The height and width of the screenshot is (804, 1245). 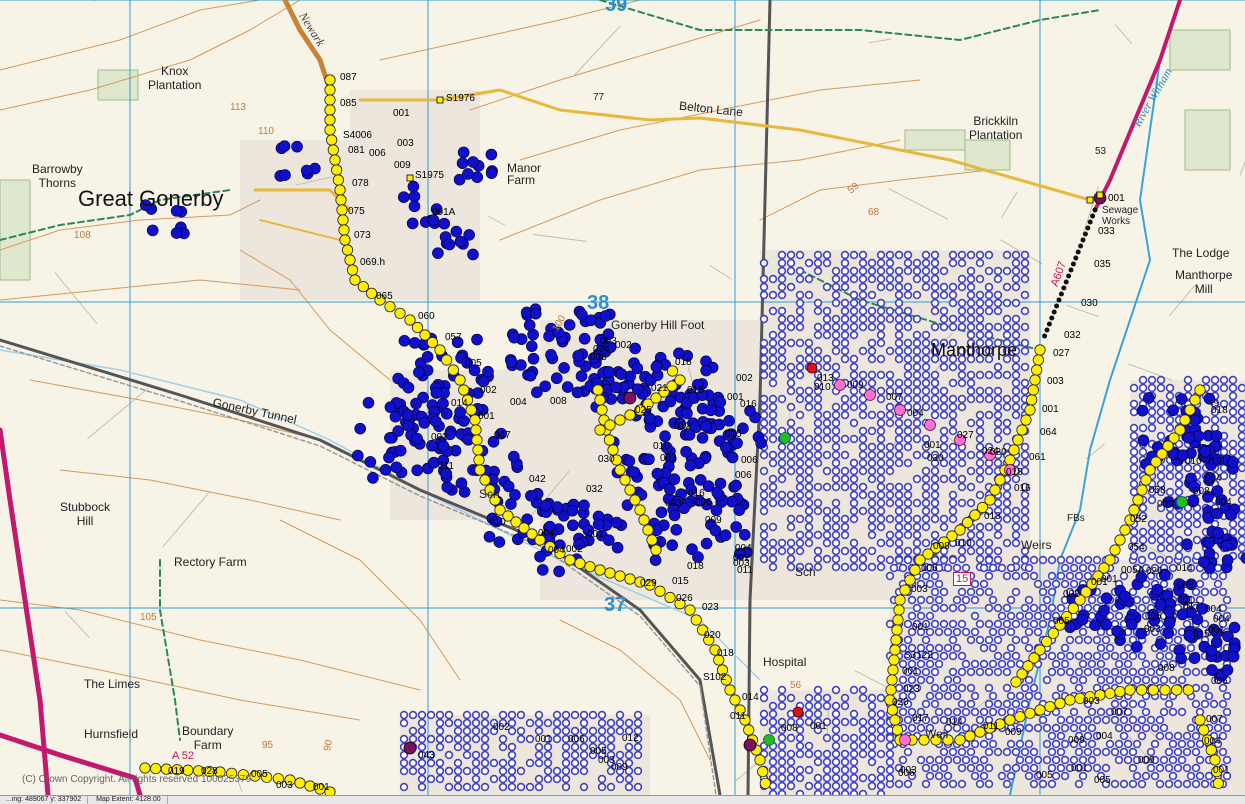 What do you see at coordinates (1221, 770) in the screenshot?
I see `marker-label: 001` at bounding box center [1221, 770].